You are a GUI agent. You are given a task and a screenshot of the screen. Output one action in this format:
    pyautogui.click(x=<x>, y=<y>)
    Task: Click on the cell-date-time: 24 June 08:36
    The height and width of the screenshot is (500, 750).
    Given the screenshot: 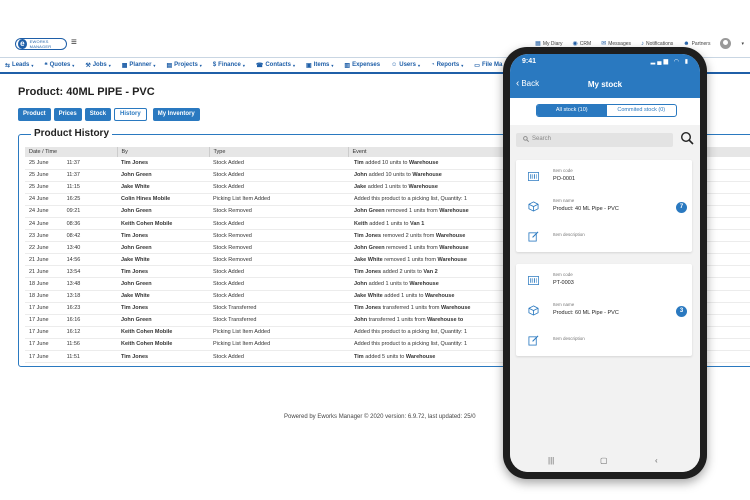 What is the action you would take?
    pyautogui.click(x=71, y=224)
    